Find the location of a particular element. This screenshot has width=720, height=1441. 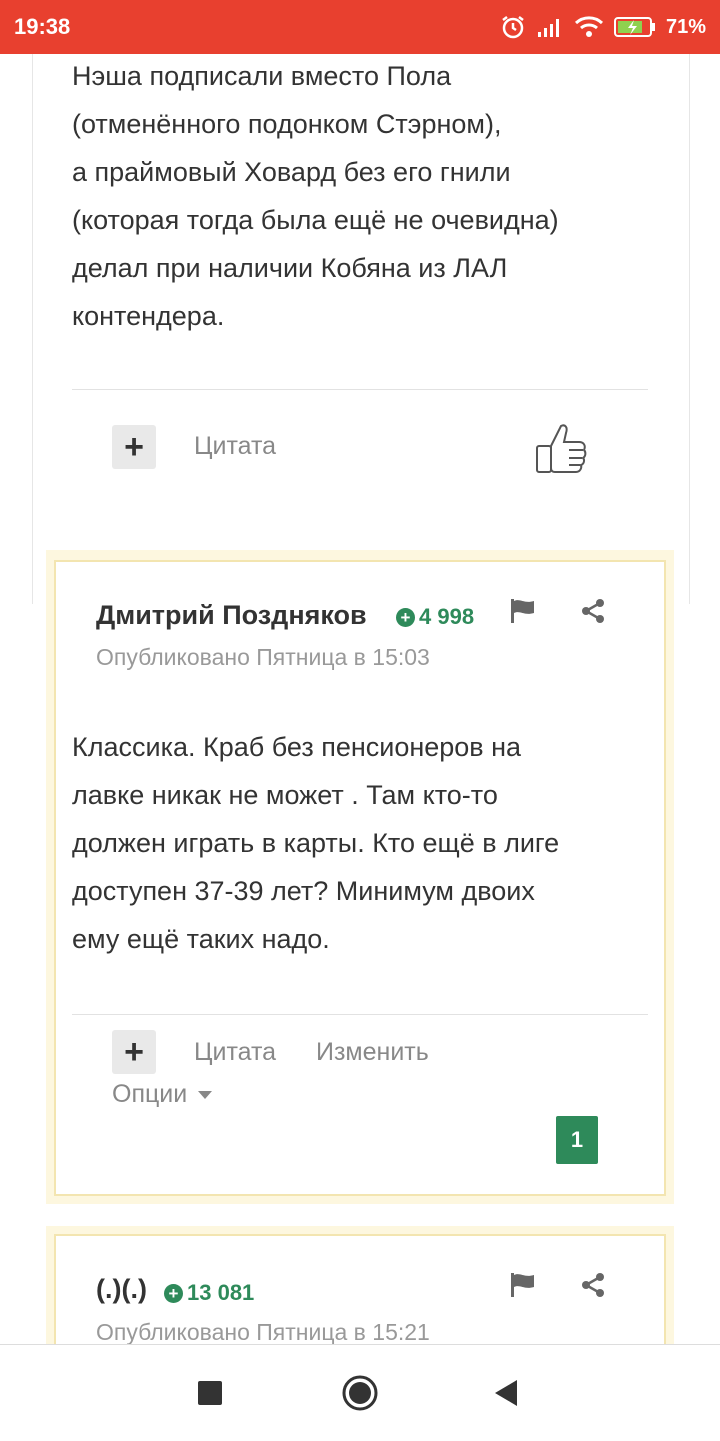

text-line: делал при наличии Кобяна из ЛАЛ is located at coordinates (290, 268).